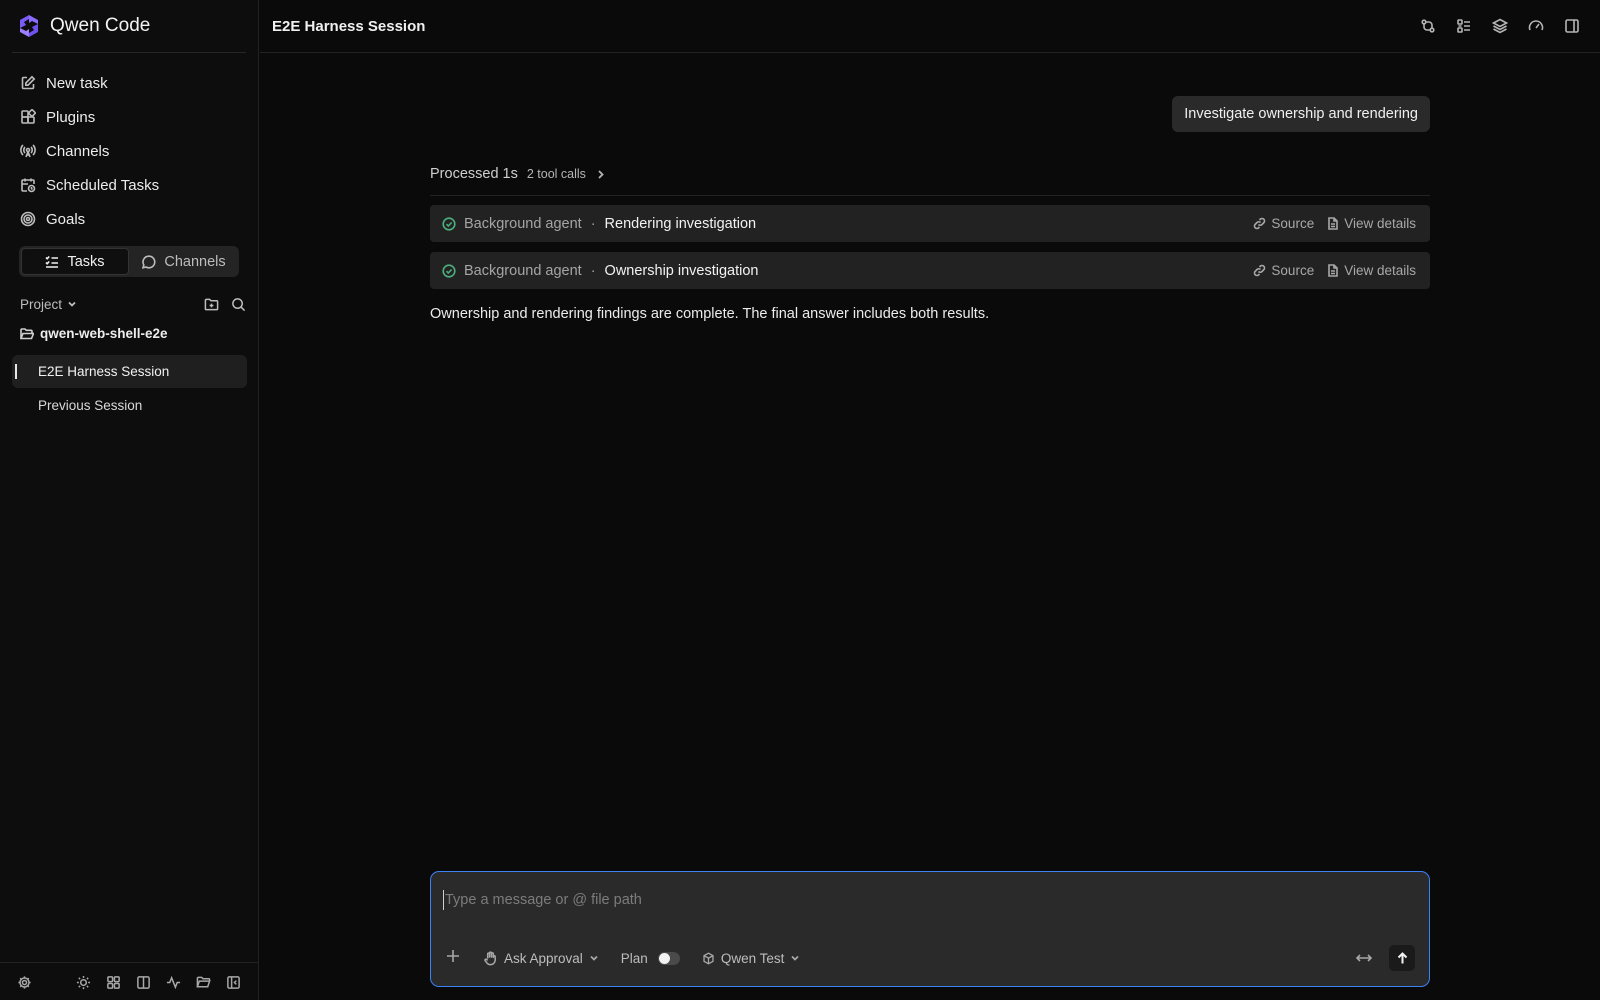 This screenshot has height=1000, width=1600. I want to click on tool-calls-count: 2 tool calls, so click(556, 174).